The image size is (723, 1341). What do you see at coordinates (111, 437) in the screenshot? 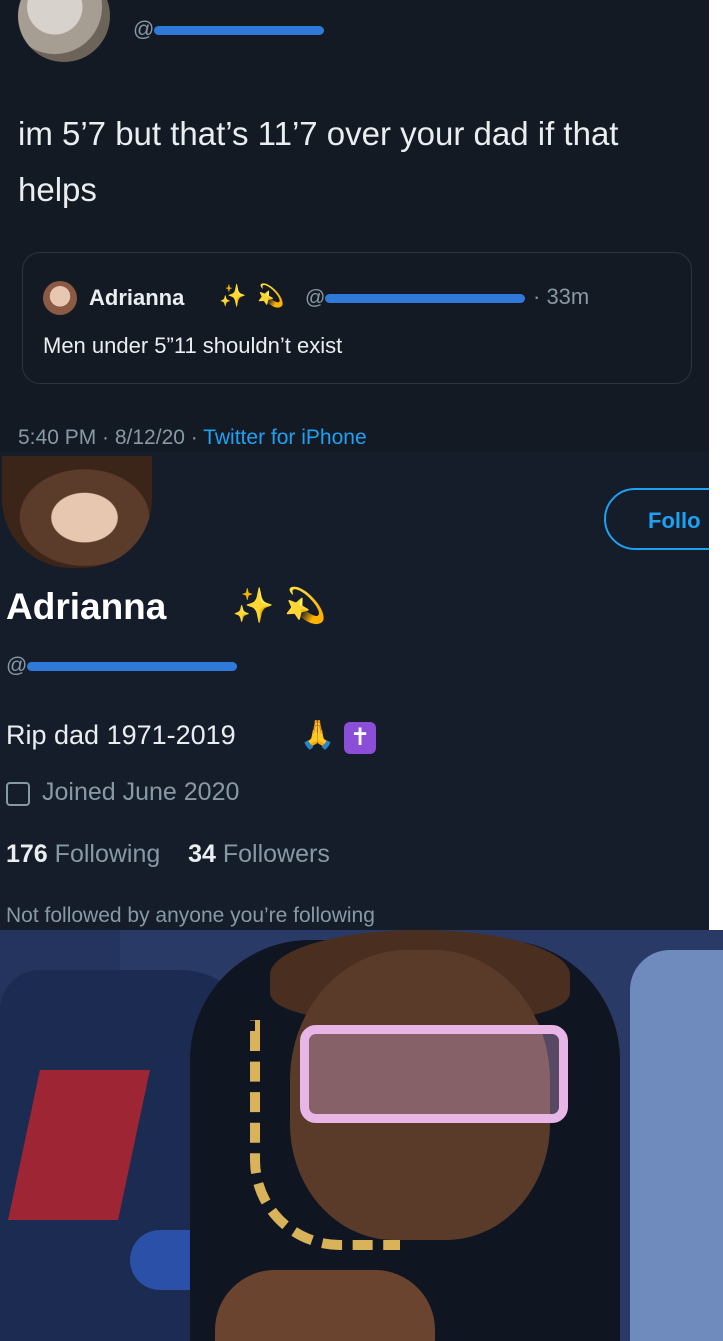
I see `tweet-timestamp: 5:40 PM · 8/12/20 ·` at bounding box center [111, 437].